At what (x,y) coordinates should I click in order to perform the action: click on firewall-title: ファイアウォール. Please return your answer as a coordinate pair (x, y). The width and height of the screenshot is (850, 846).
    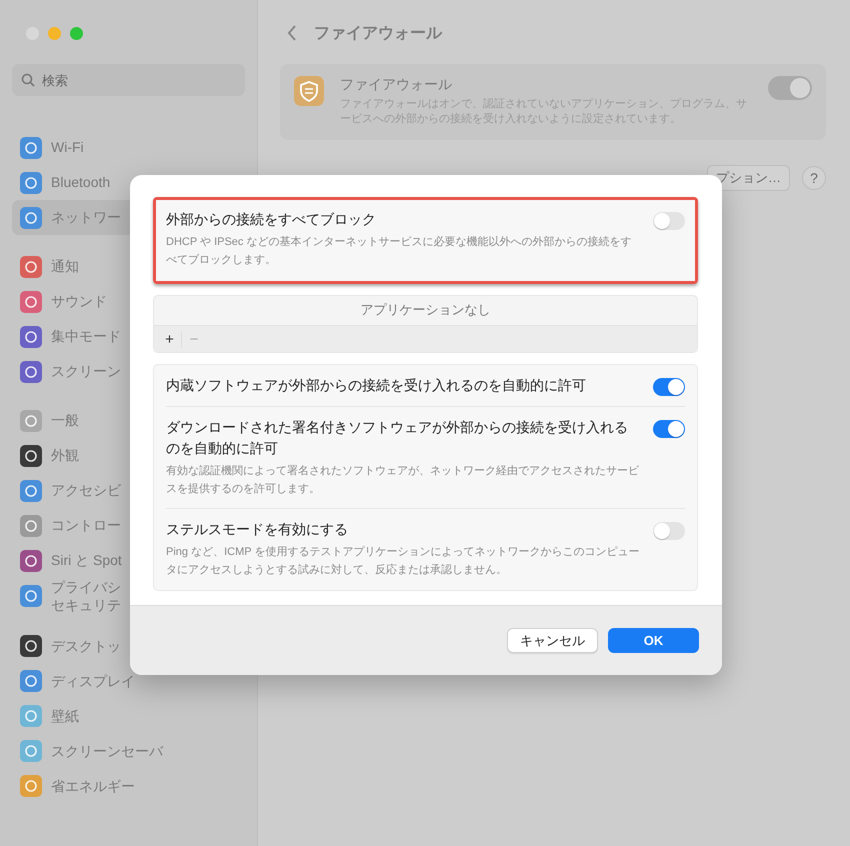
    Looking at the image, I should click on (396, 85).